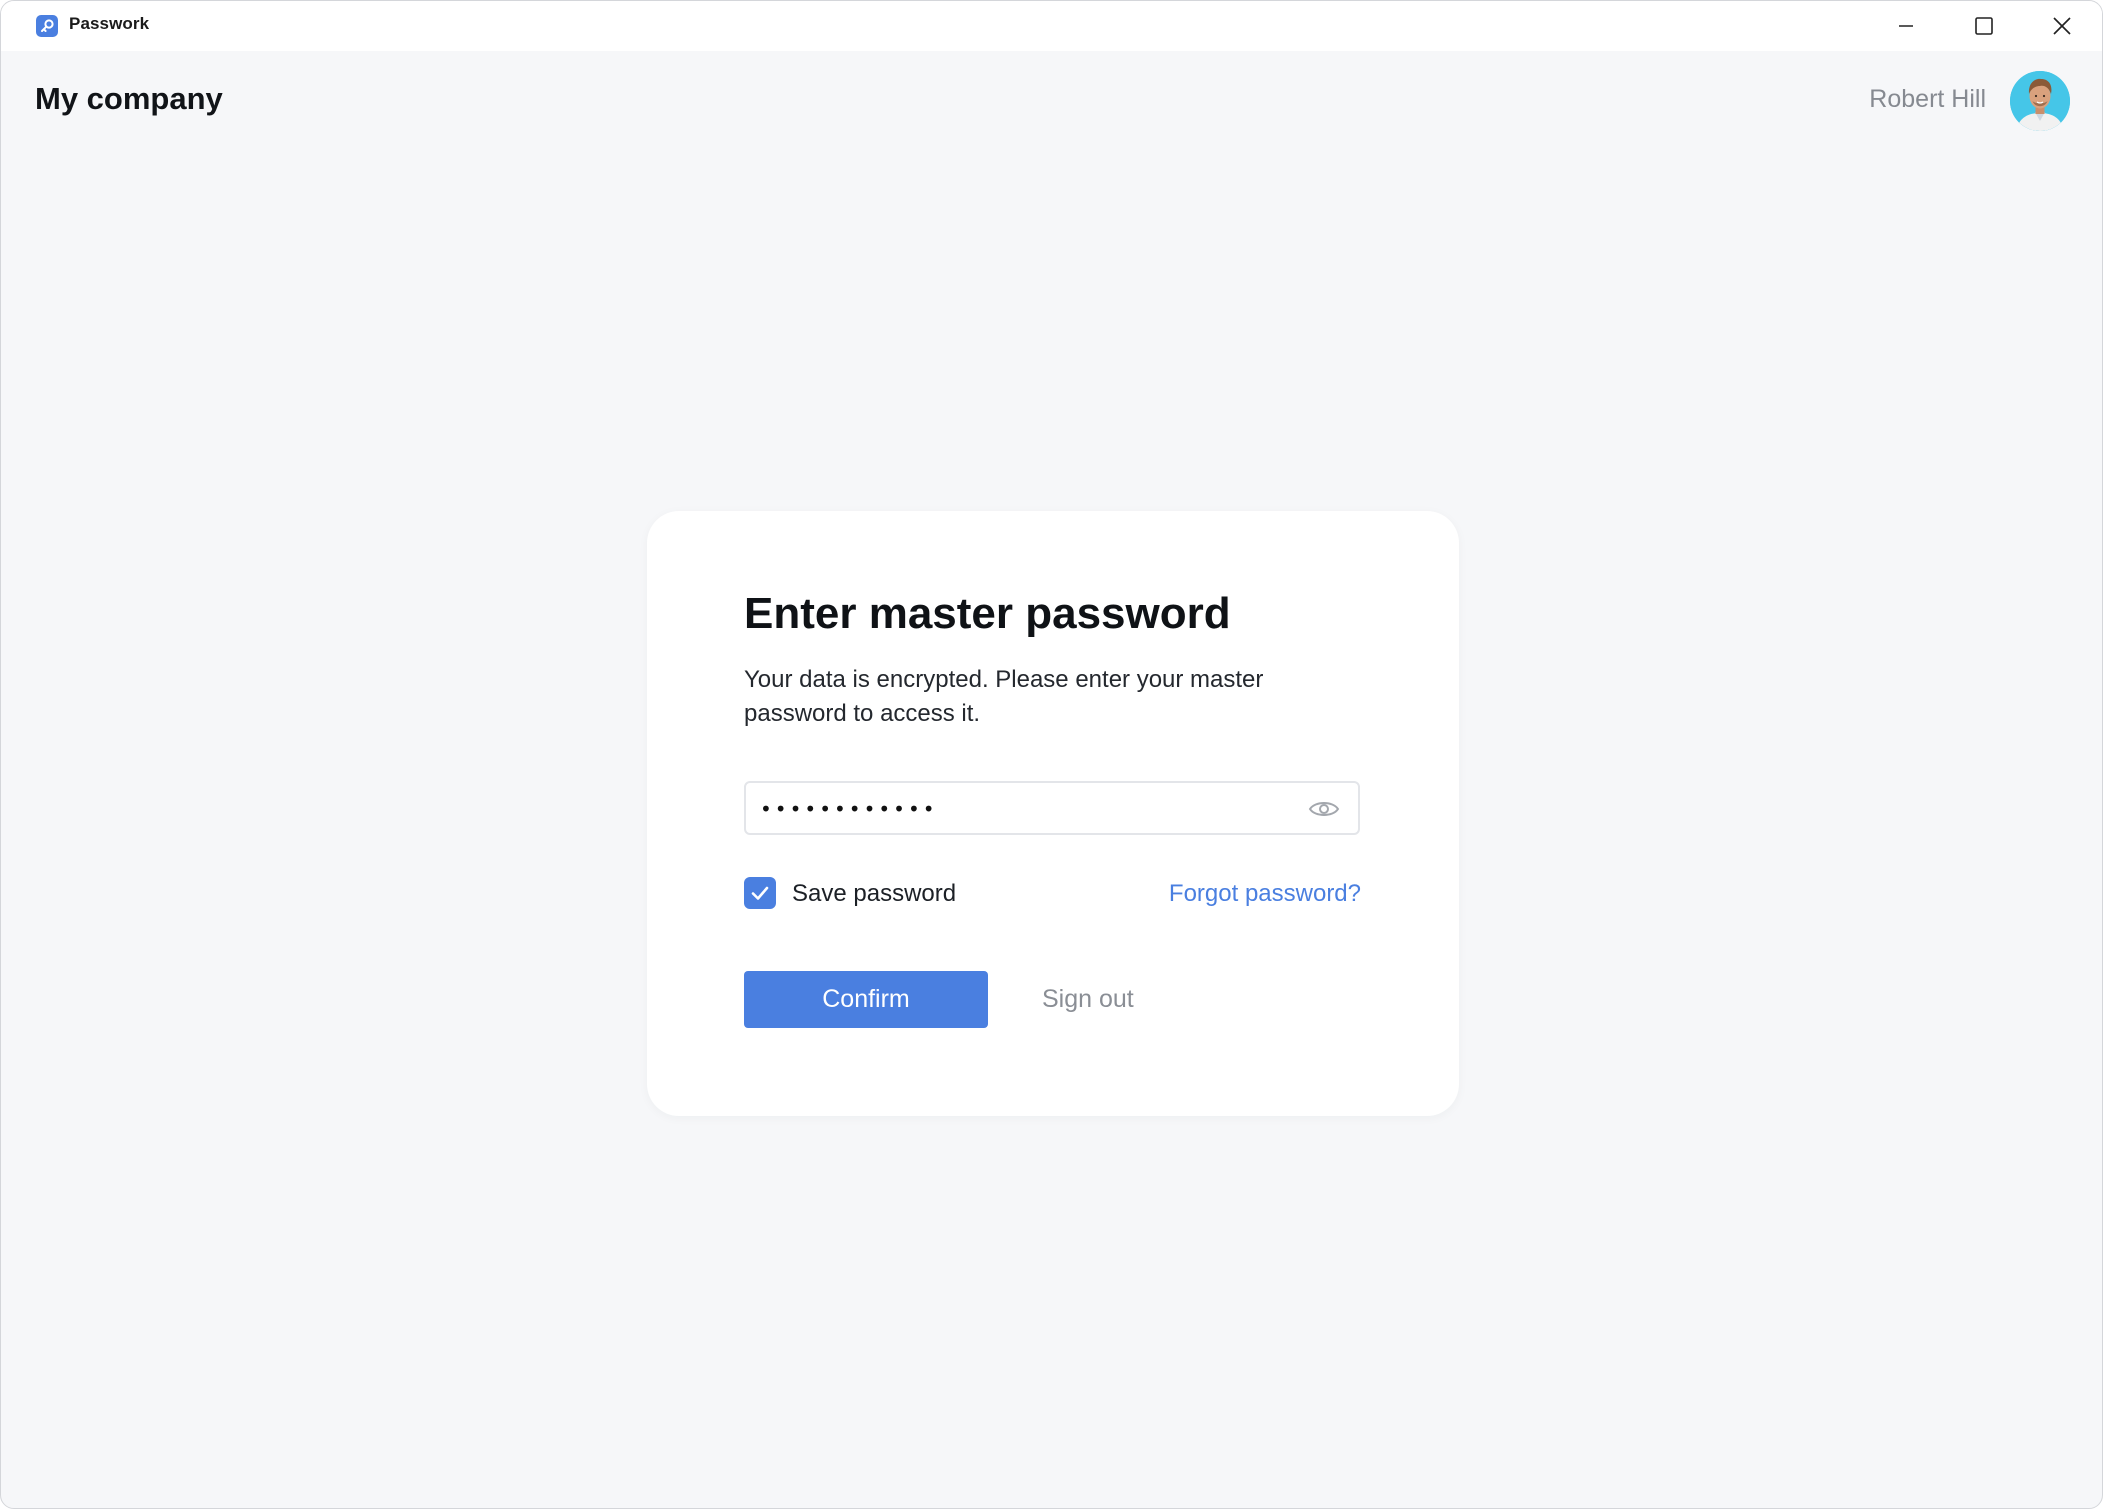 The height and width of the screenshot is (1509, 2103). I want to click on eye-icon, so click(1324, 809).